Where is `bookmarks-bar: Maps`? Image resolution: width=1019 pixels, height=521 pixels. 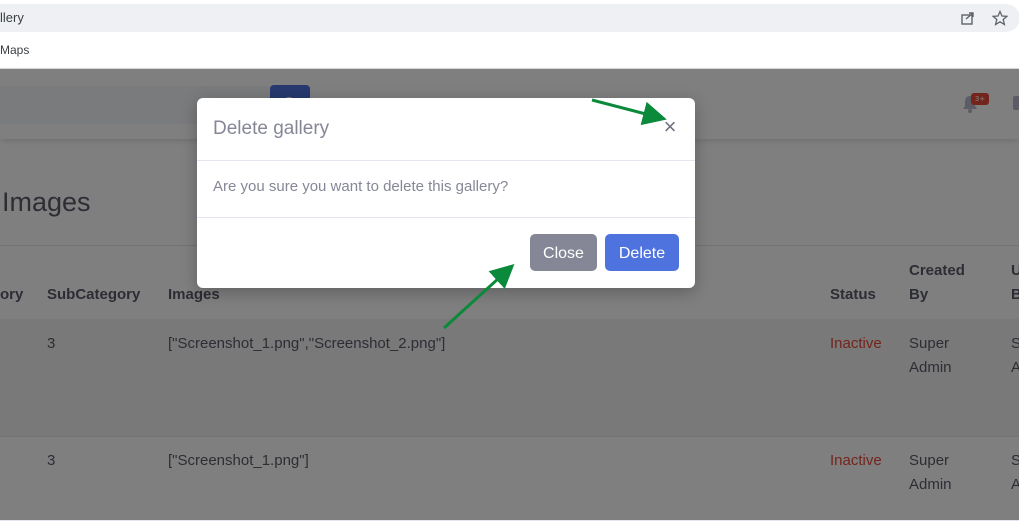
bookmarks-bar: Maps is located at coordinates (509, 52).